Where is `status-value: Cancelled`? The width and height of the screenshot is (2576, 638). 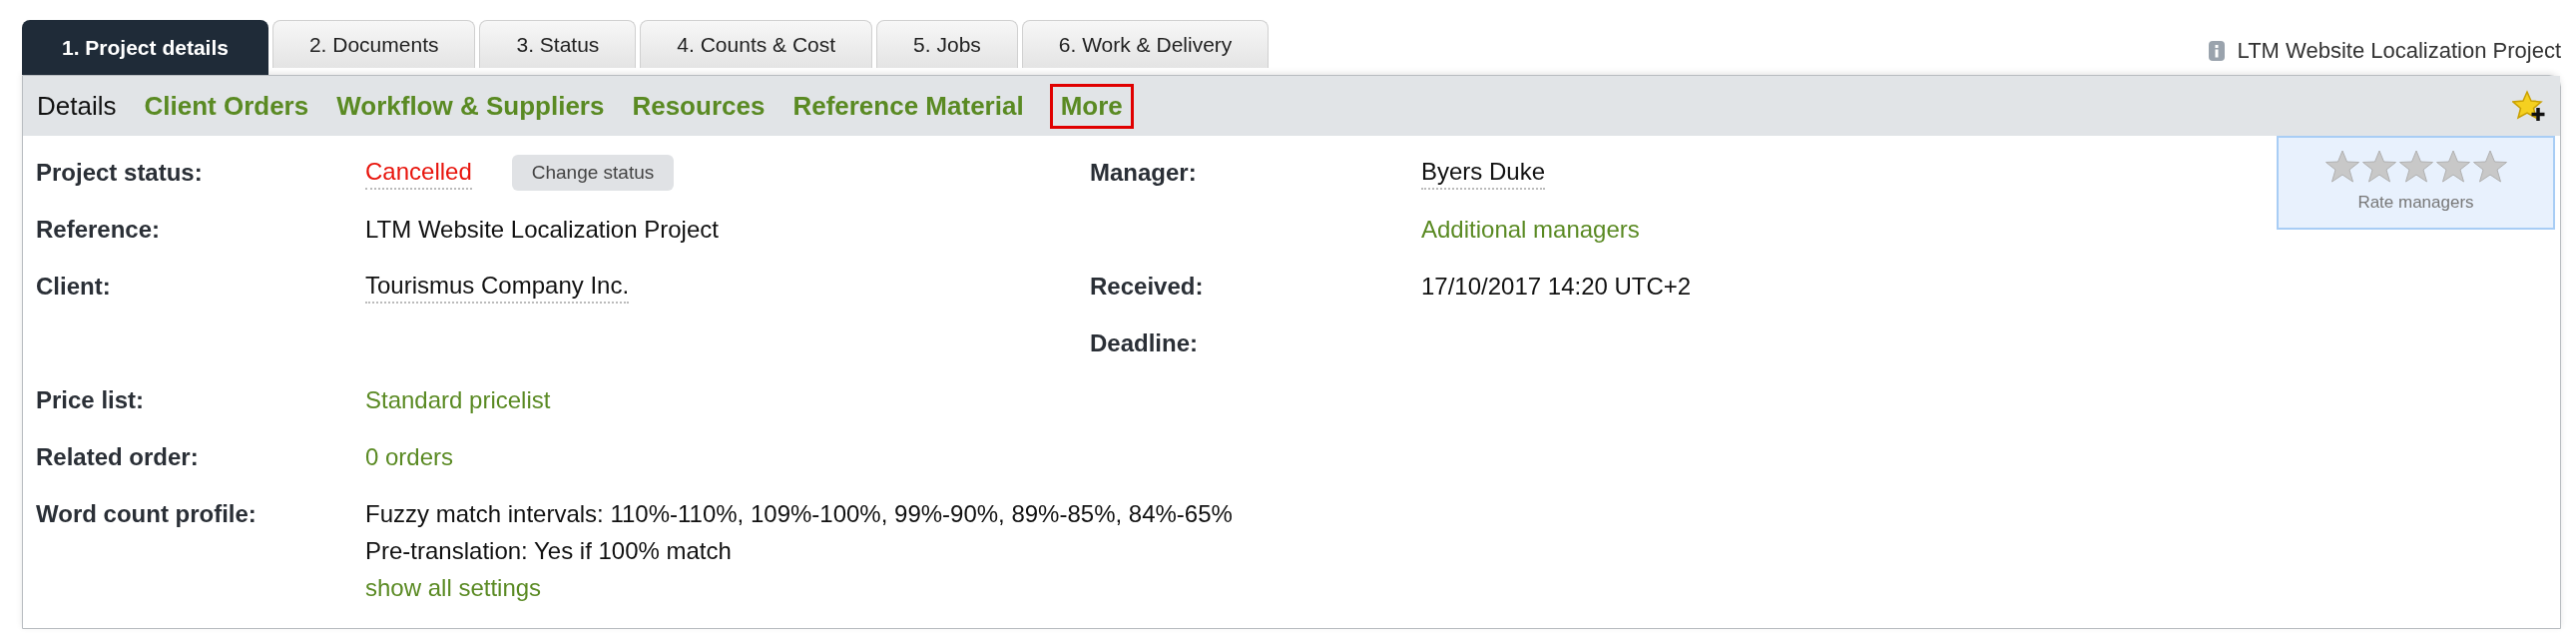
status-value: Cancelled is located at coordinates (419, 172).